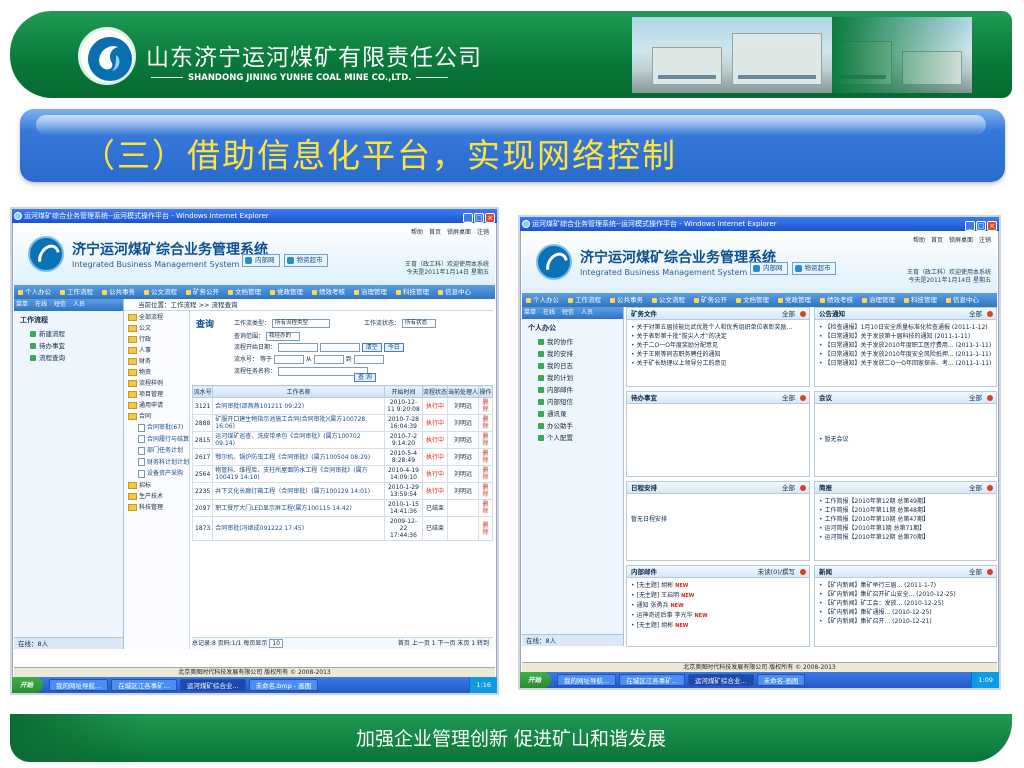  Describe the element at coordinates (156, 393) in the screenshot. I see `tree-item: 项目管理` at that location.